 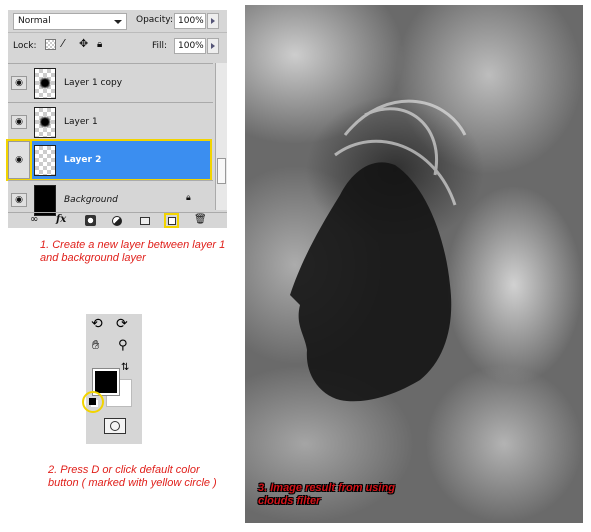 What do you see at coordinates (90, 220) in the screenshot?
I see `mask-icon` at bounding box center [90, 220].